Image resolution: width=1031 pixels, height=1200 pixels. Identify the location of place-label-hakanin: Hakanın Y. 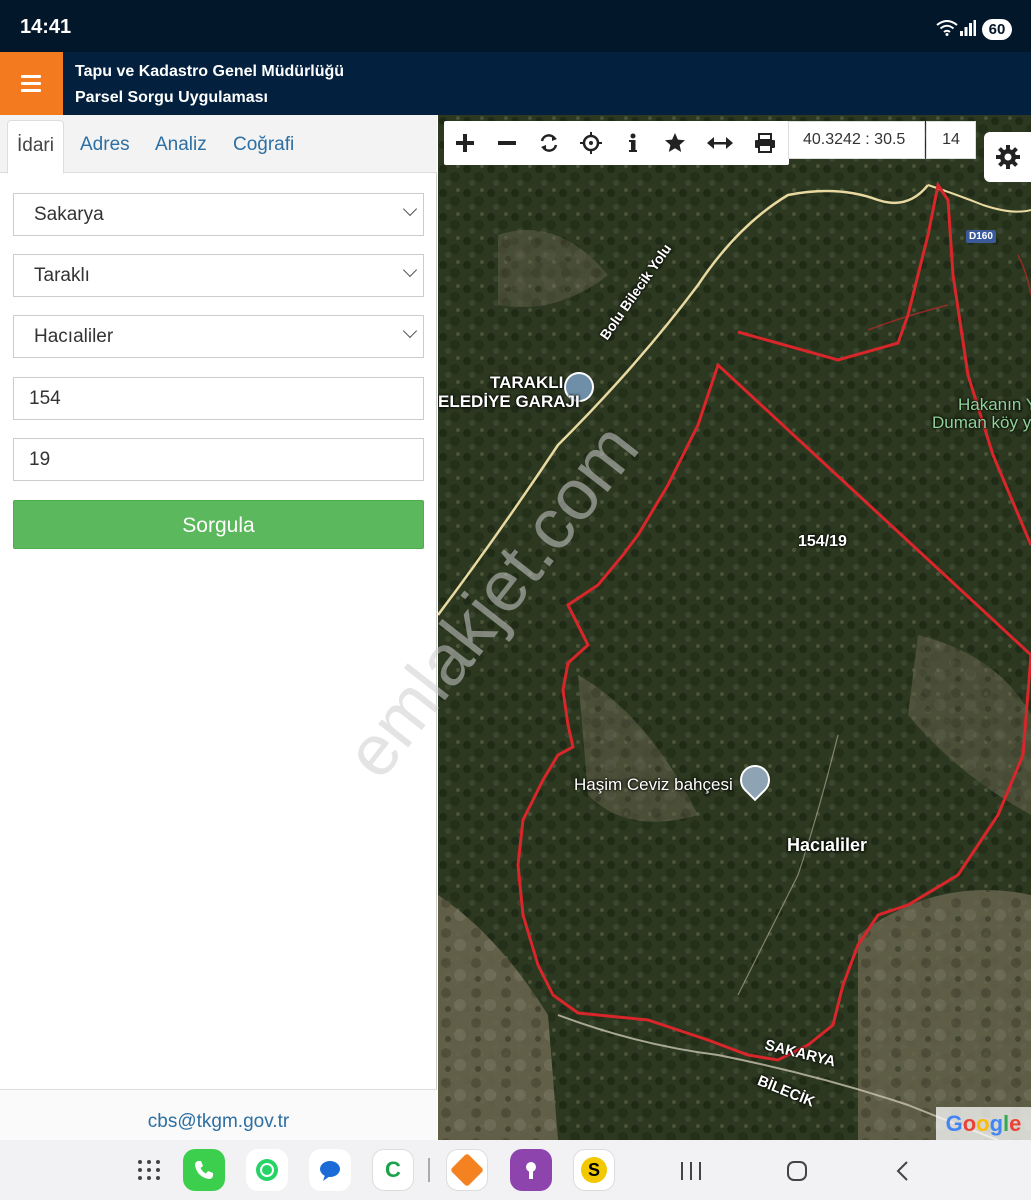
(994, 404).